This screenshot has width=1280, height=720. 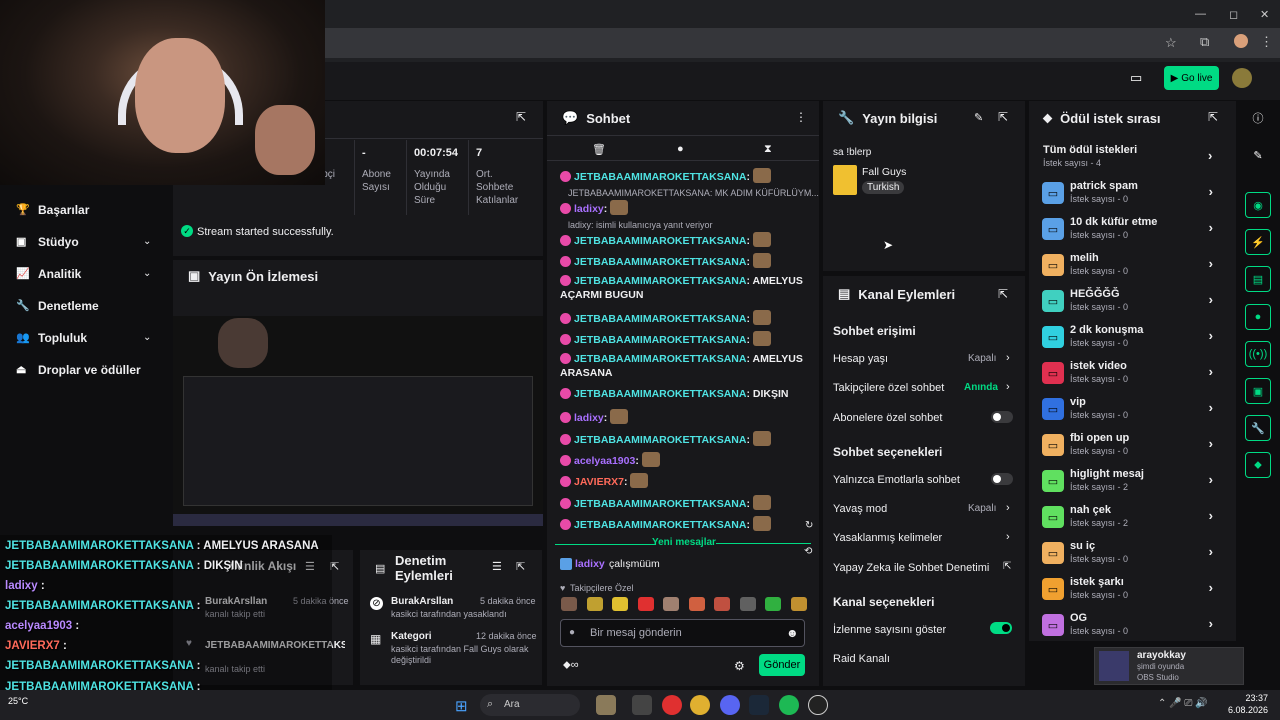 I want to click on reward-item: ▭ vip İstek sayısı - 0 ›, so click(x=1134, y=412).